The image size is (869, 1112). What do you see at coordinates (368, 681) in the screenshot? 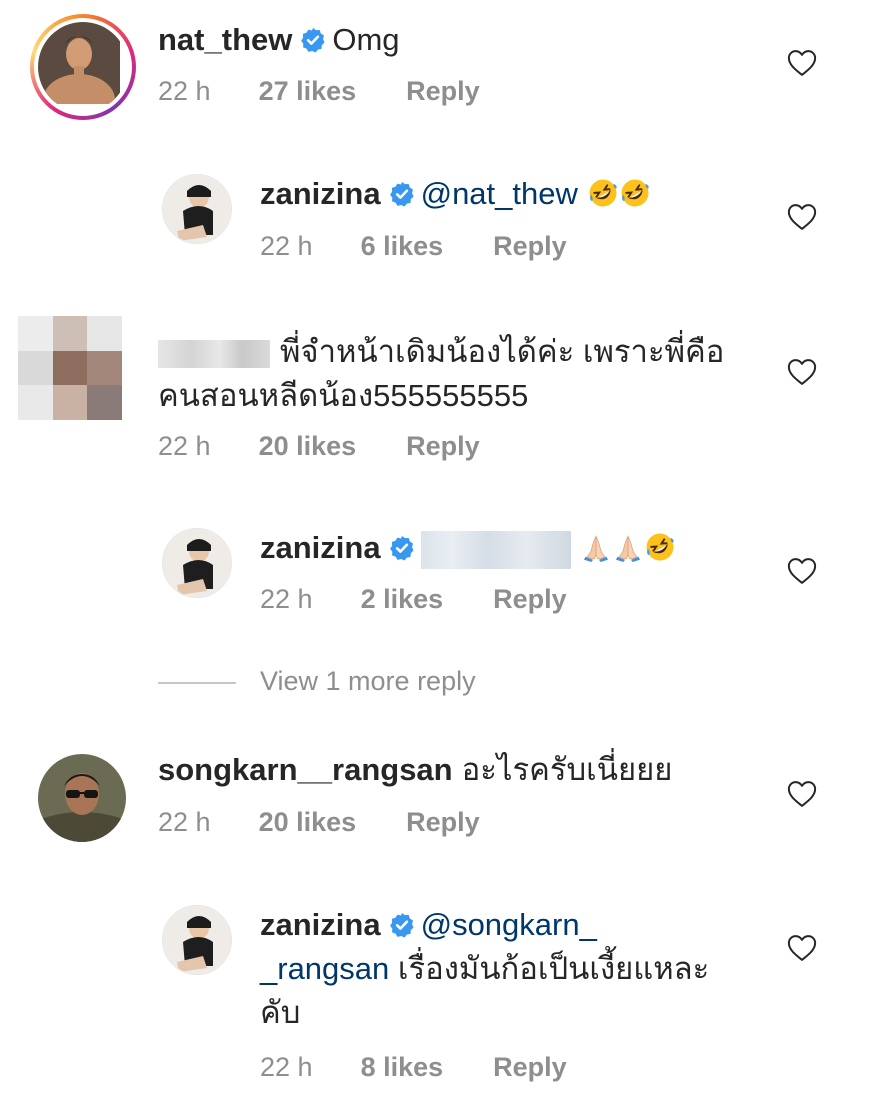
I see `view-more-label: View 1 more reply` at bounding box center [368, 681].